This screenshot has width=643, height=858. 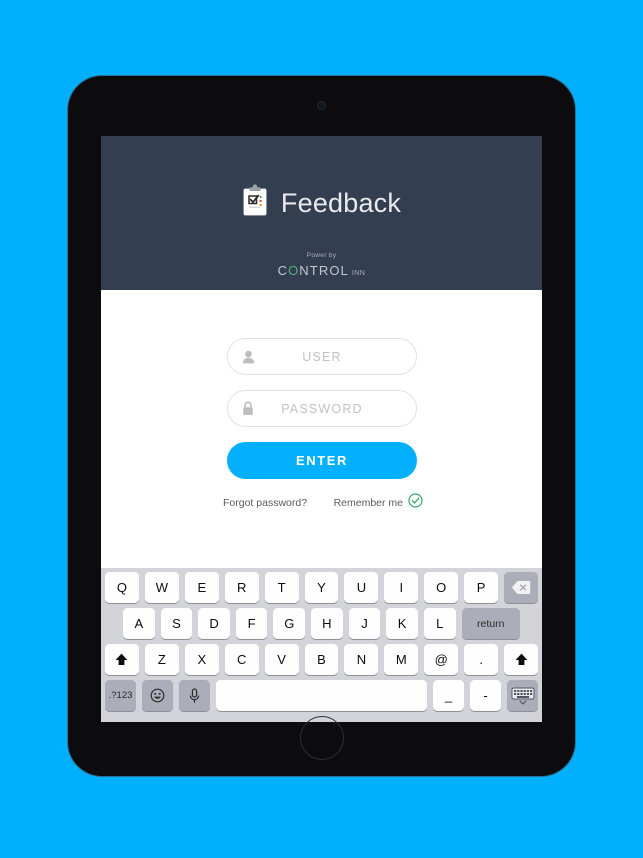 I want to click on key-z: Z, so click(x=161, y=659).